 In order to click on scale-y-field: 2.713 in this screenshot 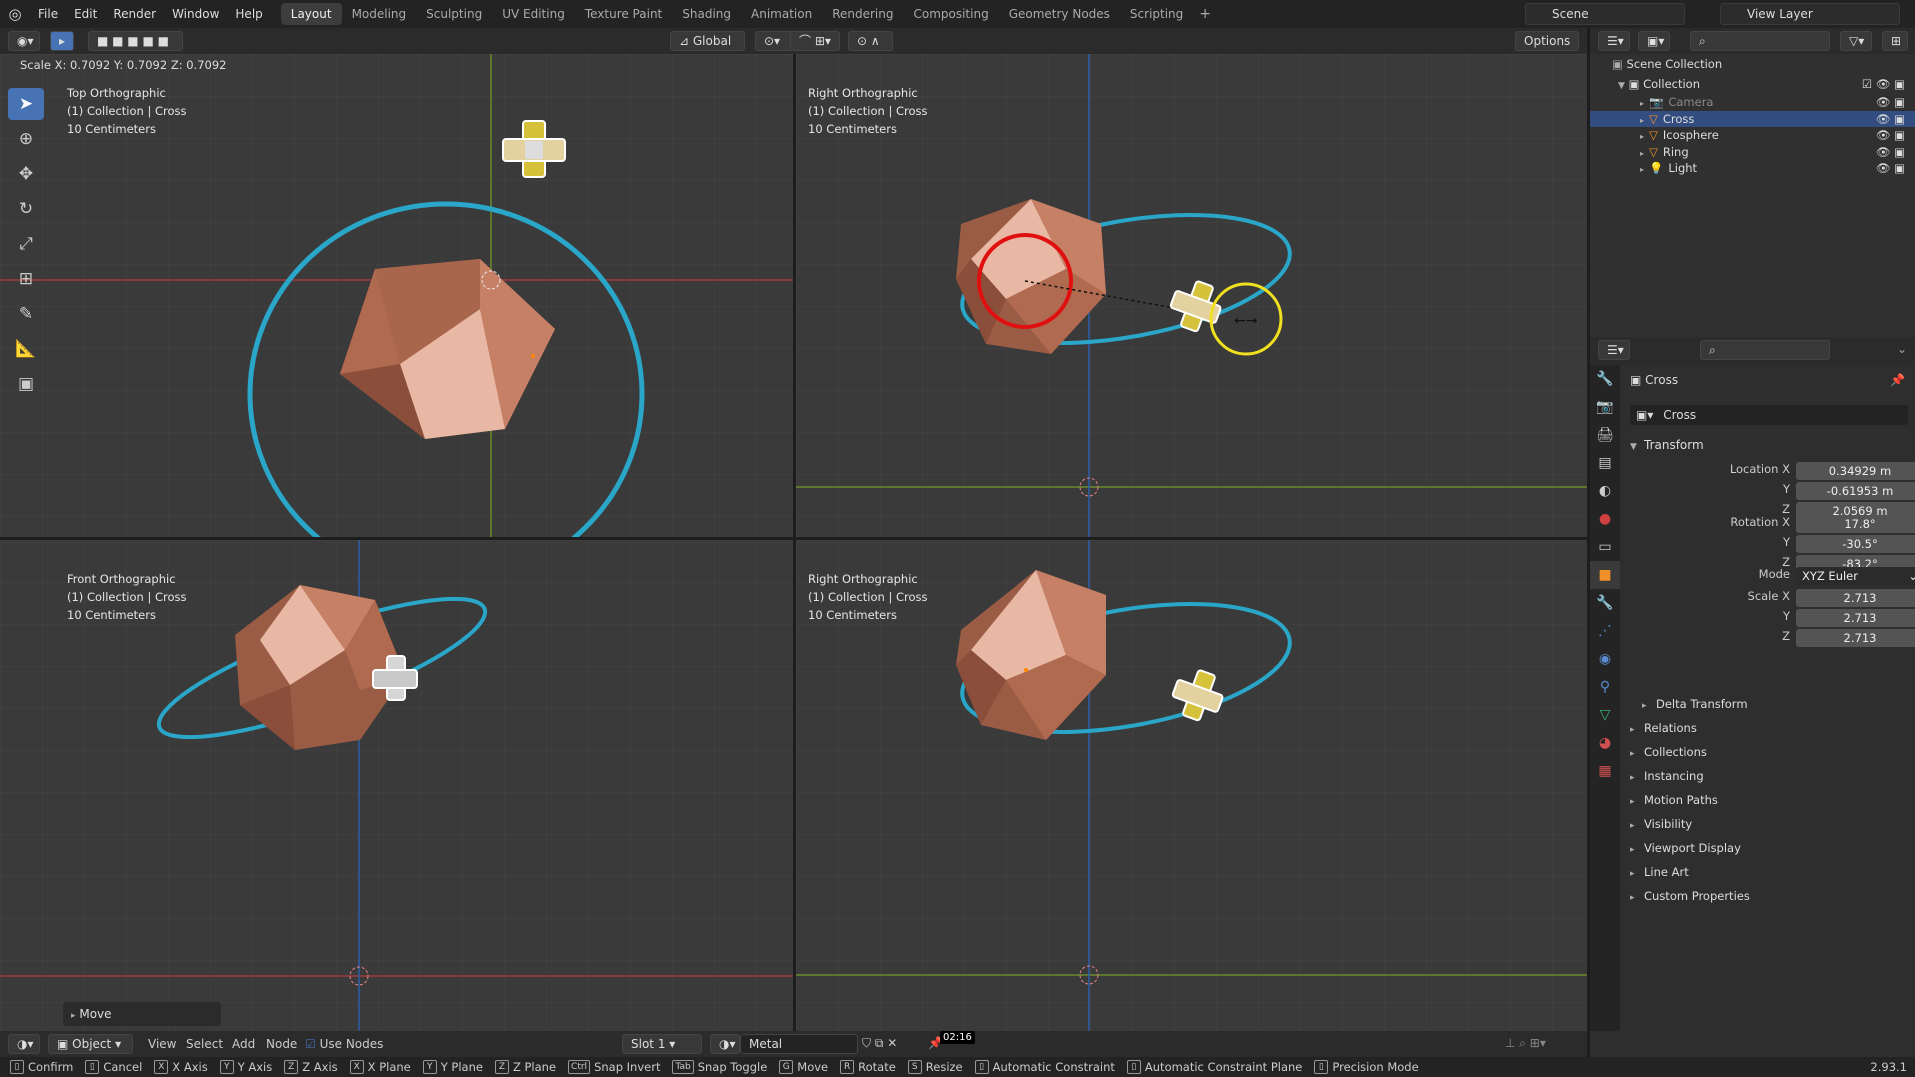, I will do `click(1855, 618)`.